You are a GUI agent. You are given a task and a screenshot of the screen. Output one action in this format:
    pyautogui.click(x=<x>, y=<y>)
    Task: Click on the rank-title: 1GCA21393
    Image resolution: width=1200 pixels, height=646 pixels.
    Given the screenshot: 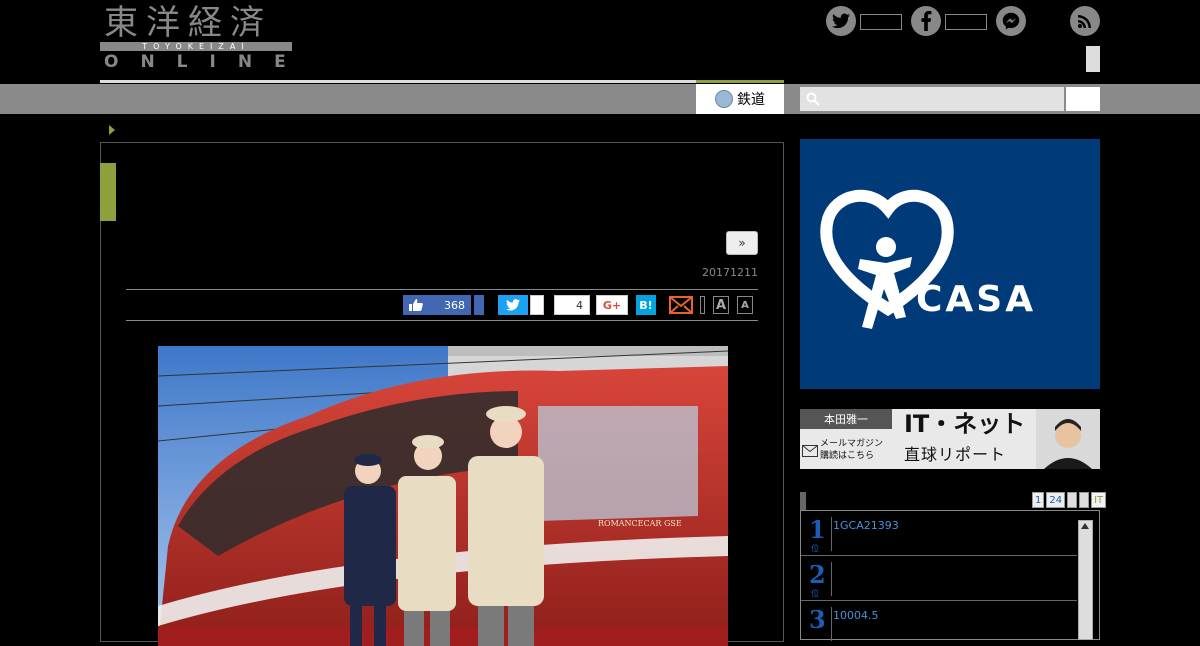 What is the action you would take?
    pyautogui.click(x=866, y=525)
    